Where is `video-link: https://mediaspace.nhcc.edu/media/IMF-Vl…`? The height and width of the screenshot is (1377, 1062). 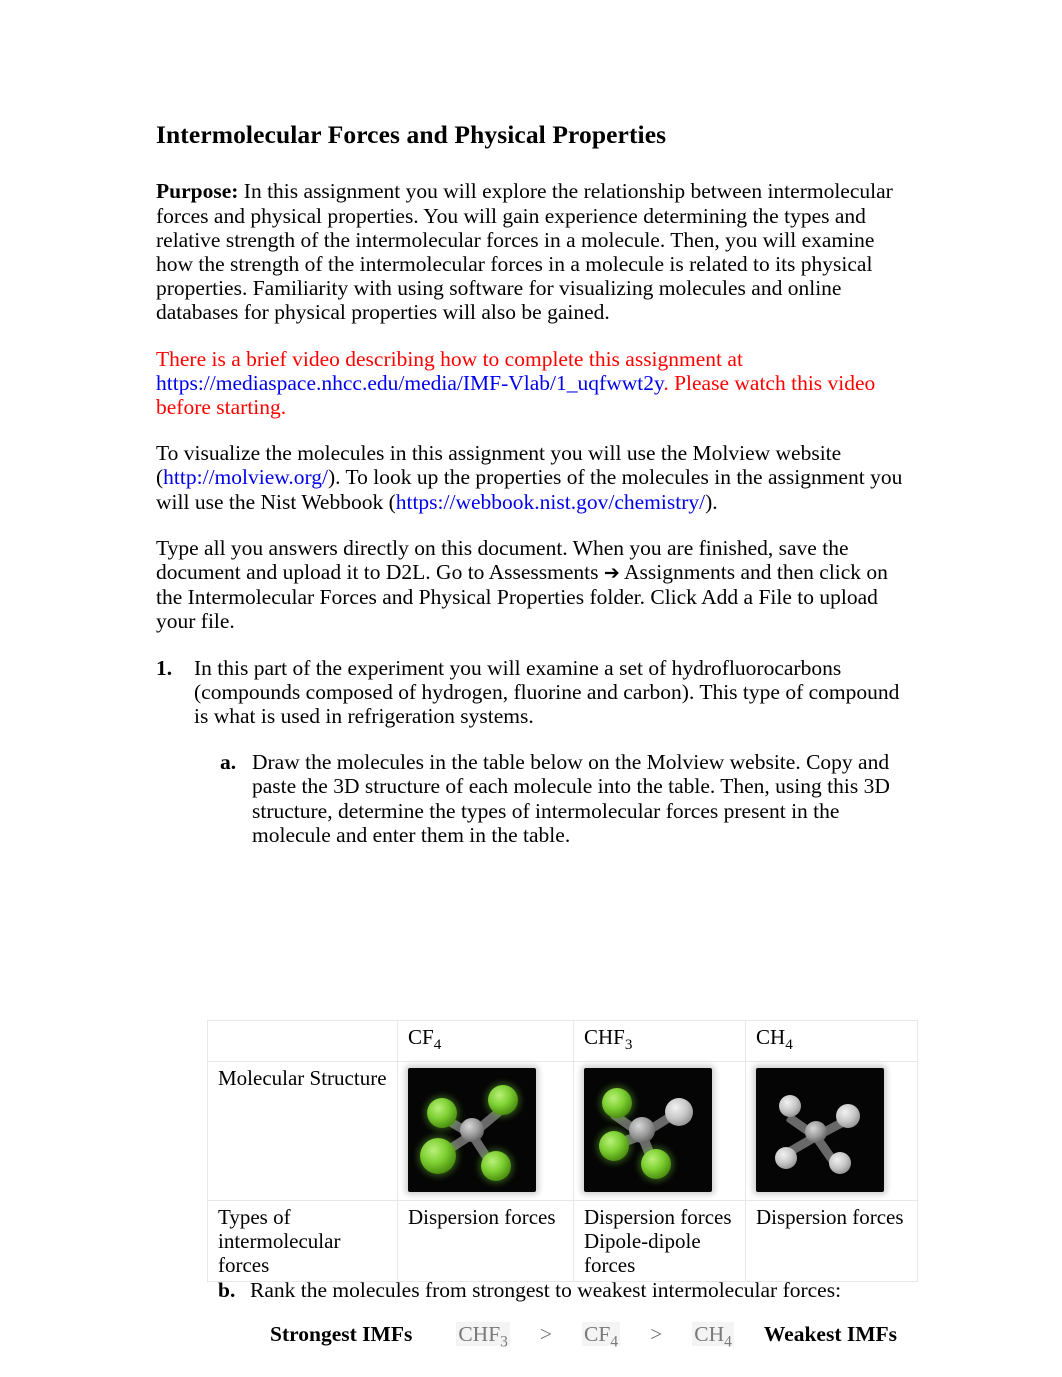 video-link: https://mediaspace.nhcc.edu/media/IMF-Vl… is located at coordinates (409, 383).